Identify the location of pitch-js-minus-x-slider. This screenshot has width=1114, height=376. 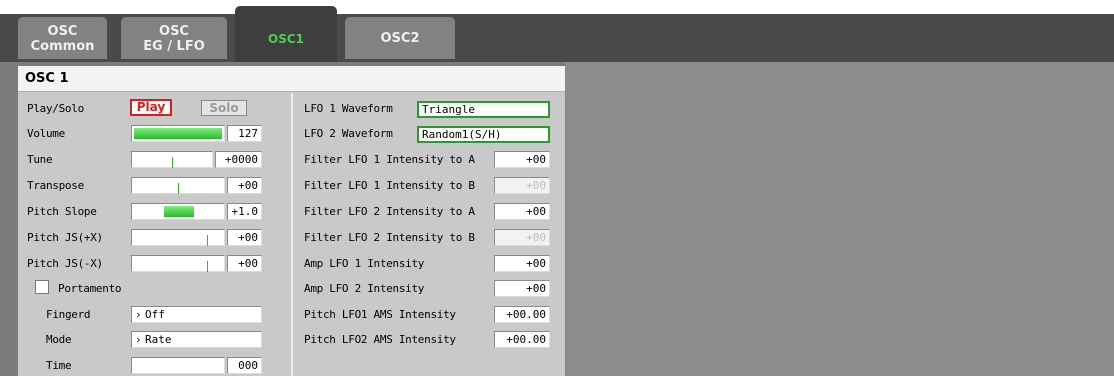
(178, 263).